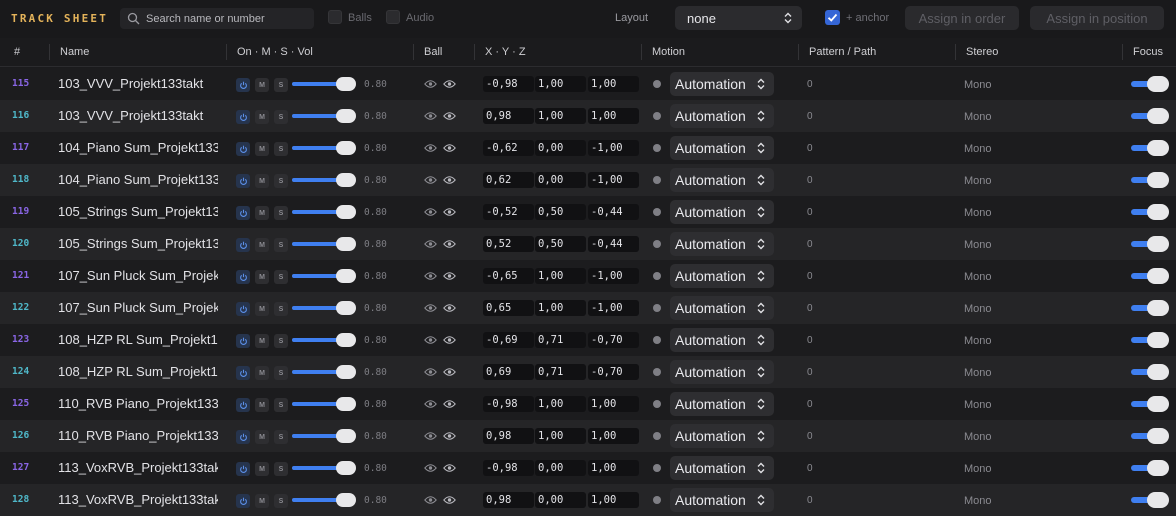 Image resolution: width=1176 pixels, height=516 pixels. I want to click on y-field: 1,00, so click(560, 308).